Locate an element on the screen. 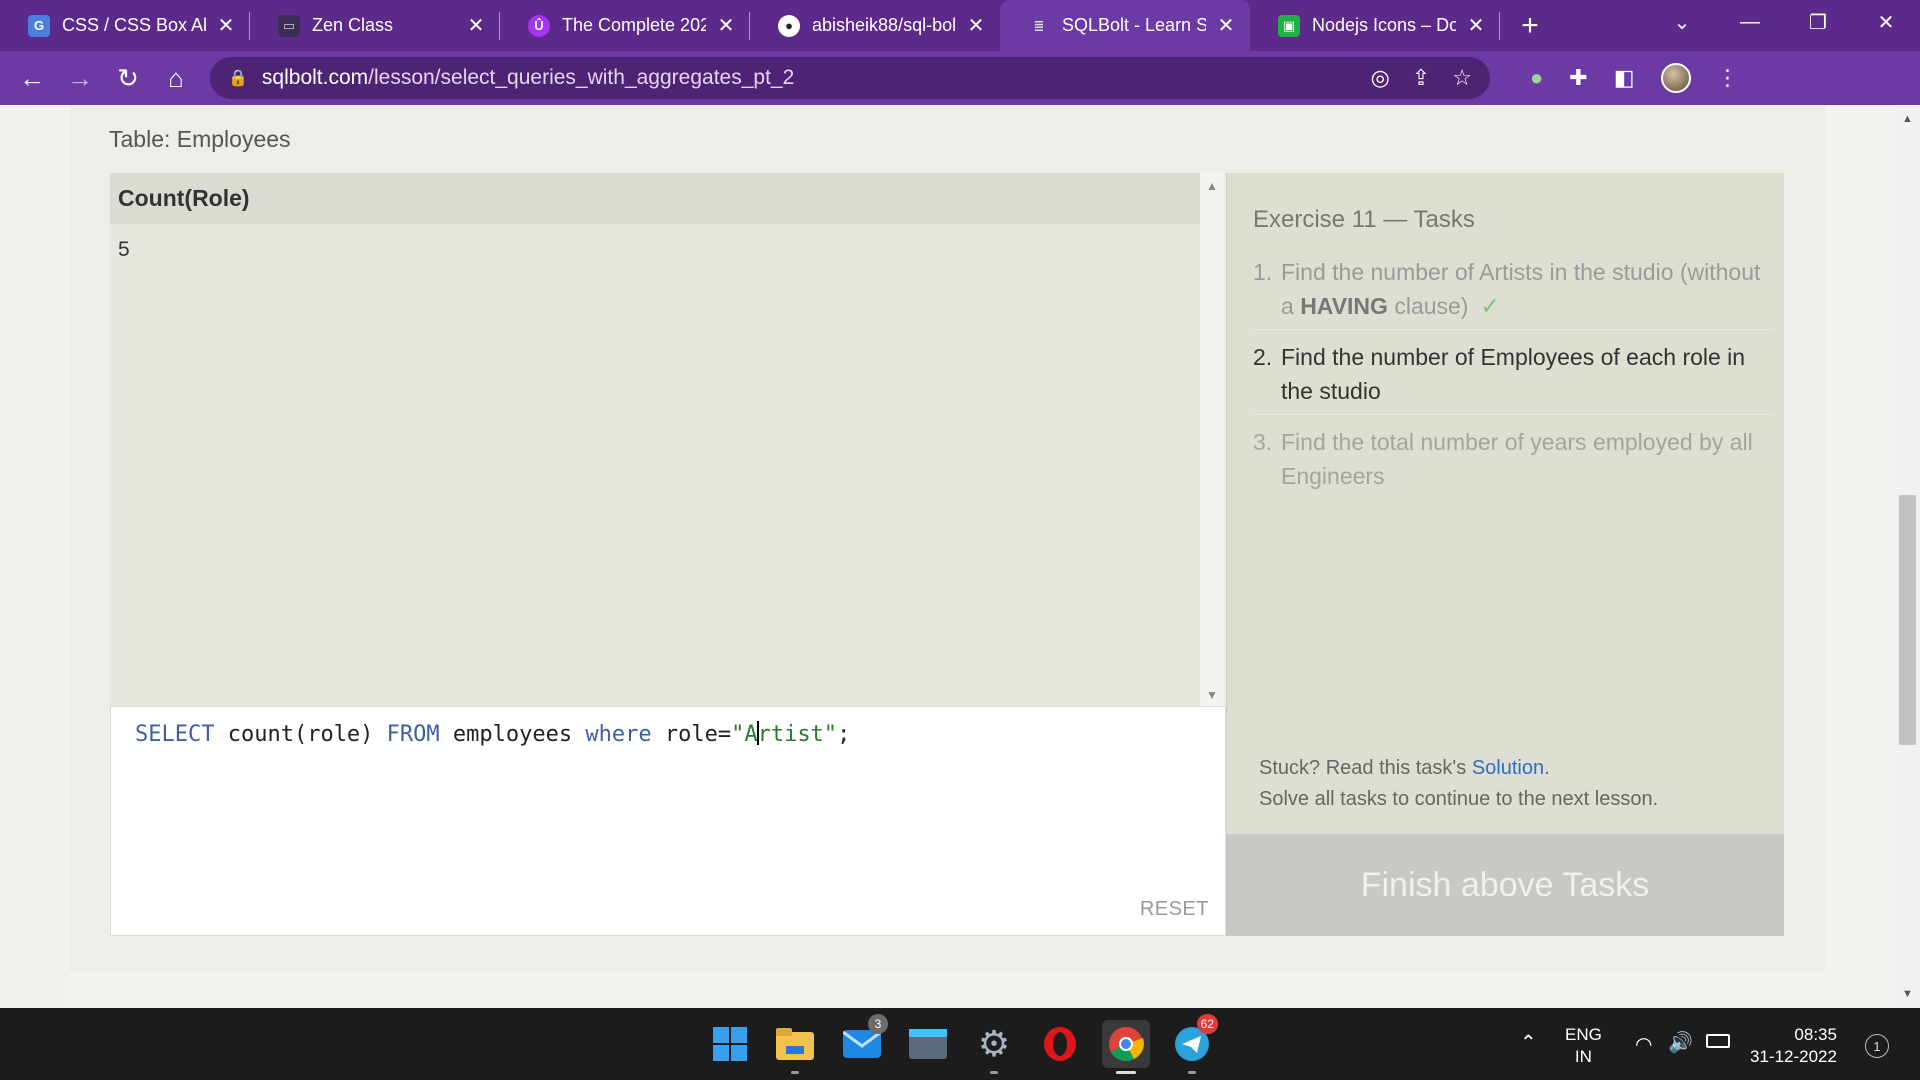  exercise-title: Exercise 11 — Tasks is located at coordinates (1364, 219).